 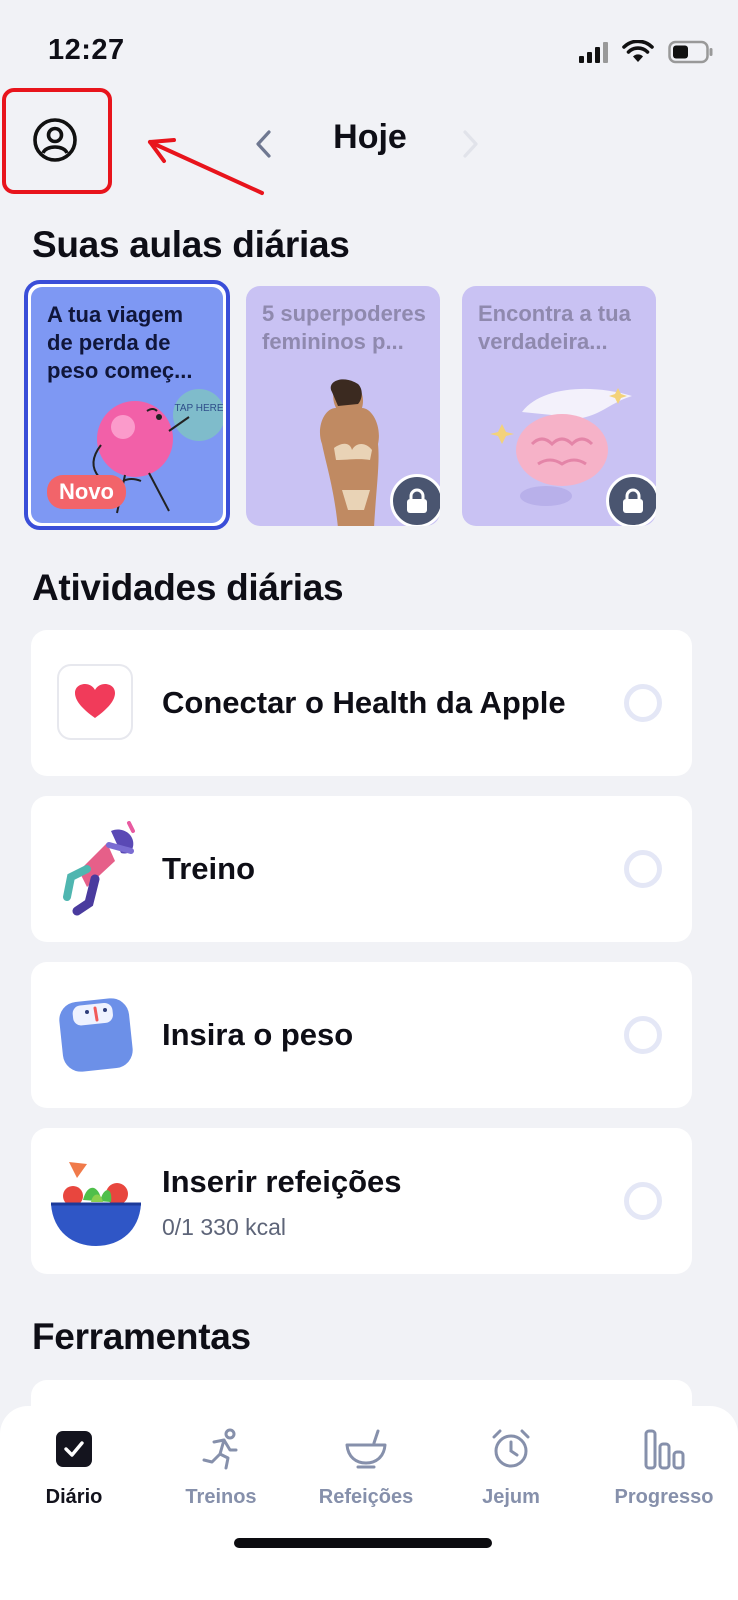 I want to click on salad-bowl-illustration-wrap, so click(x=96, y=1203).